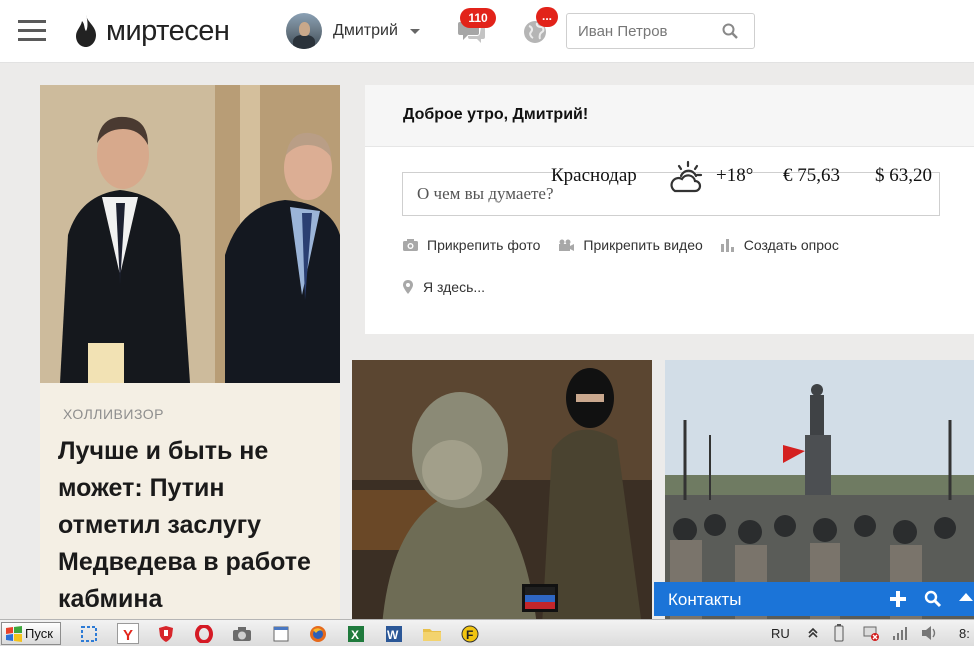 The height and width of the screenshot is (646, 974). Describe the element at coordinates (414, 31) in the screenshot. I see `chevron-down-icon` at that location.